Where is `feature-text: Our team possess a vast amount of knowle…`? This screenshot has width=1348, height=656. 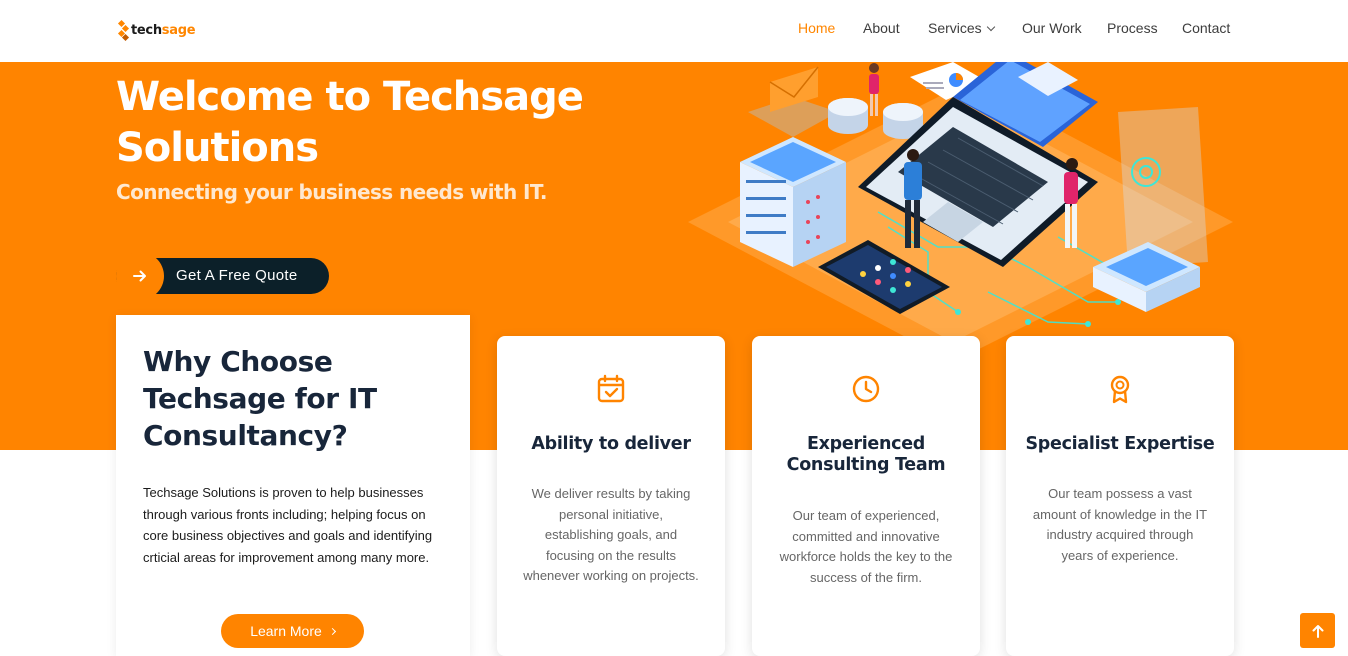 feature-text: Our team possess a vast amount of knowle… is located at coordinates (1120, 524).